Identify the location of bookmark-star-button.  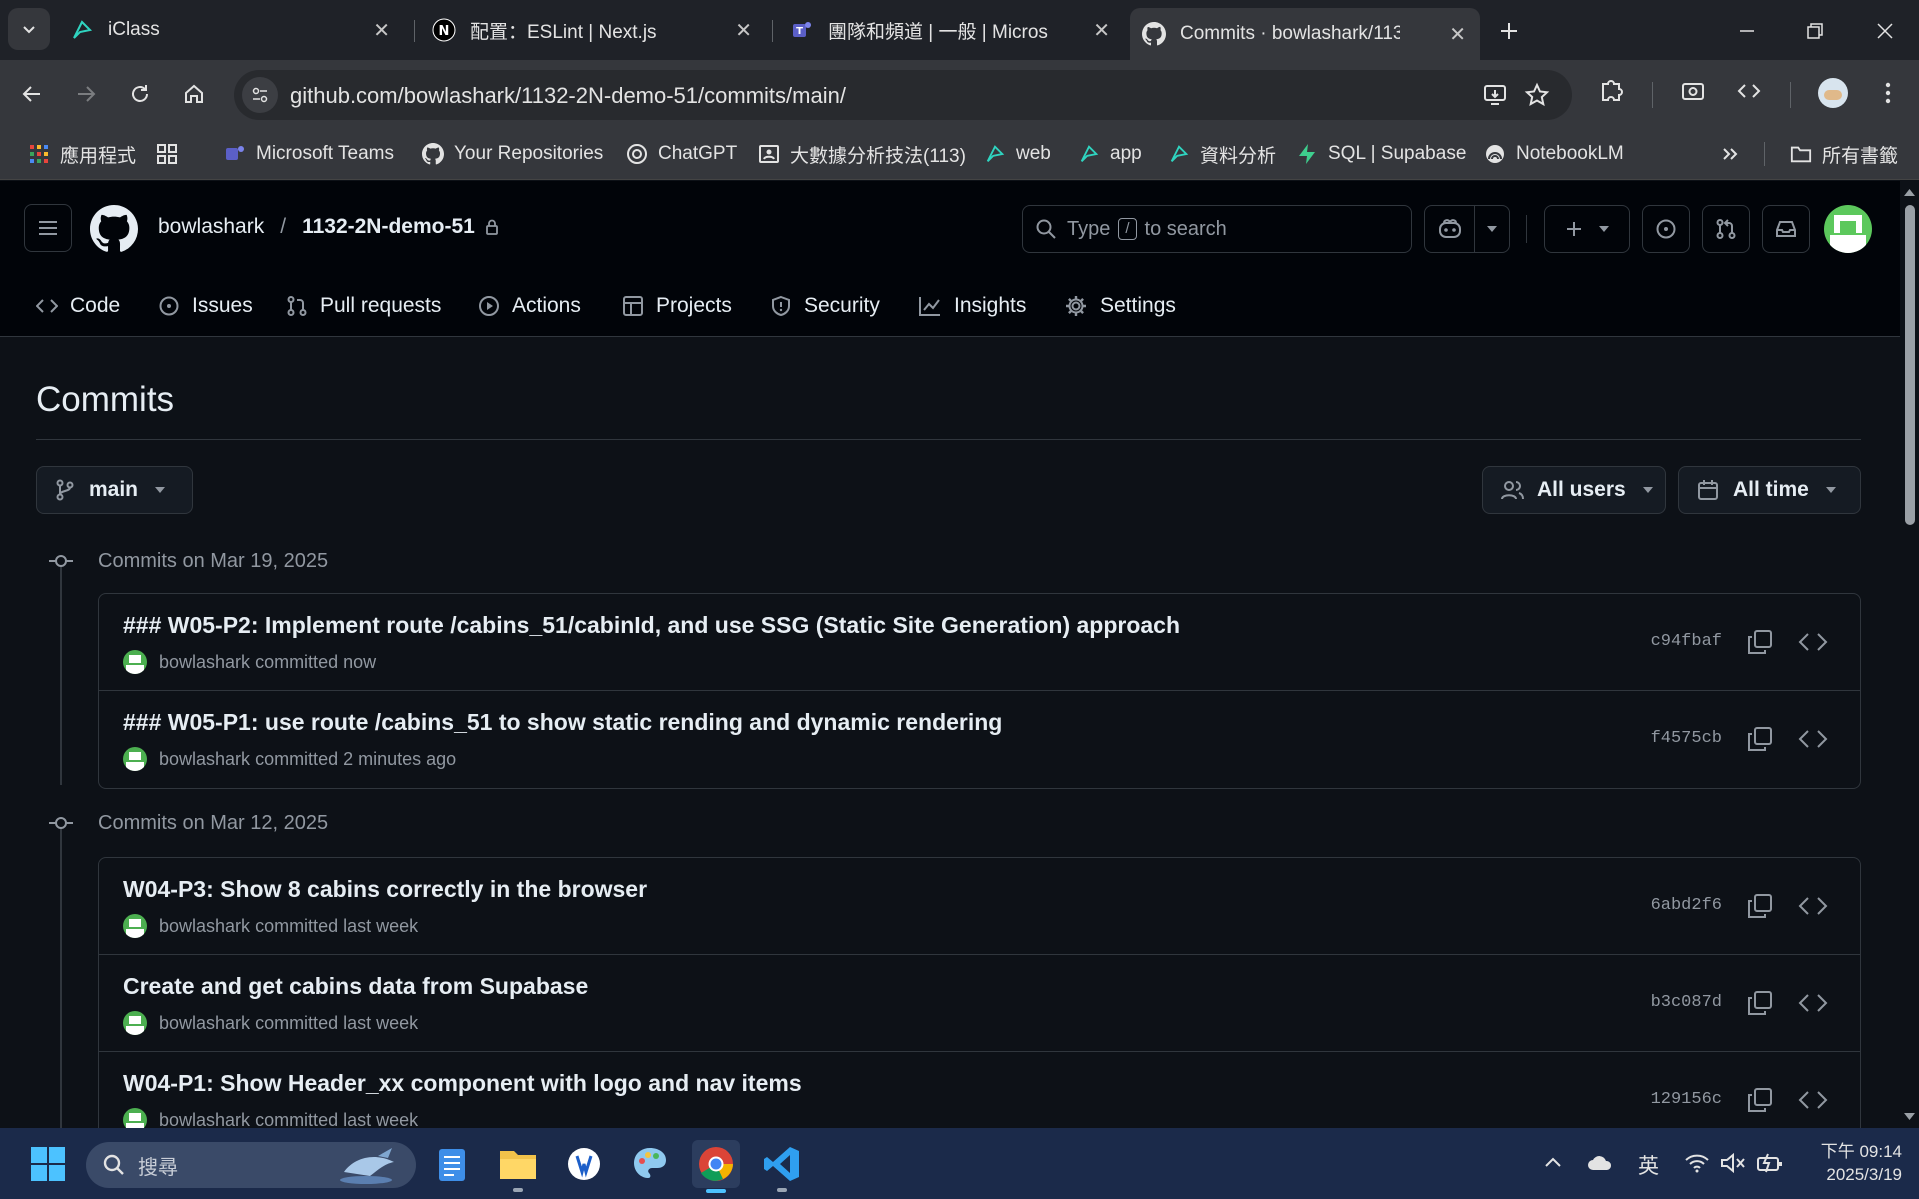
(1537, 95).